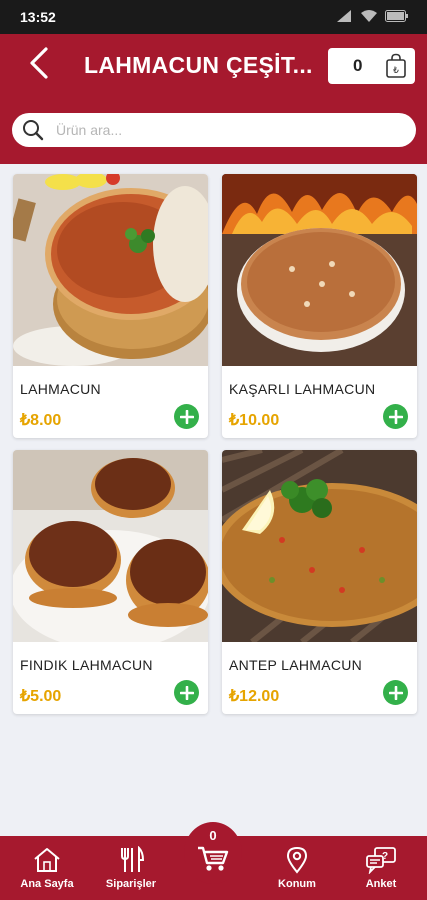  Describe the element at coordinates (86, 665) in the screenshot. I see `product-name: FINDIK LAHMACUN` at that location.